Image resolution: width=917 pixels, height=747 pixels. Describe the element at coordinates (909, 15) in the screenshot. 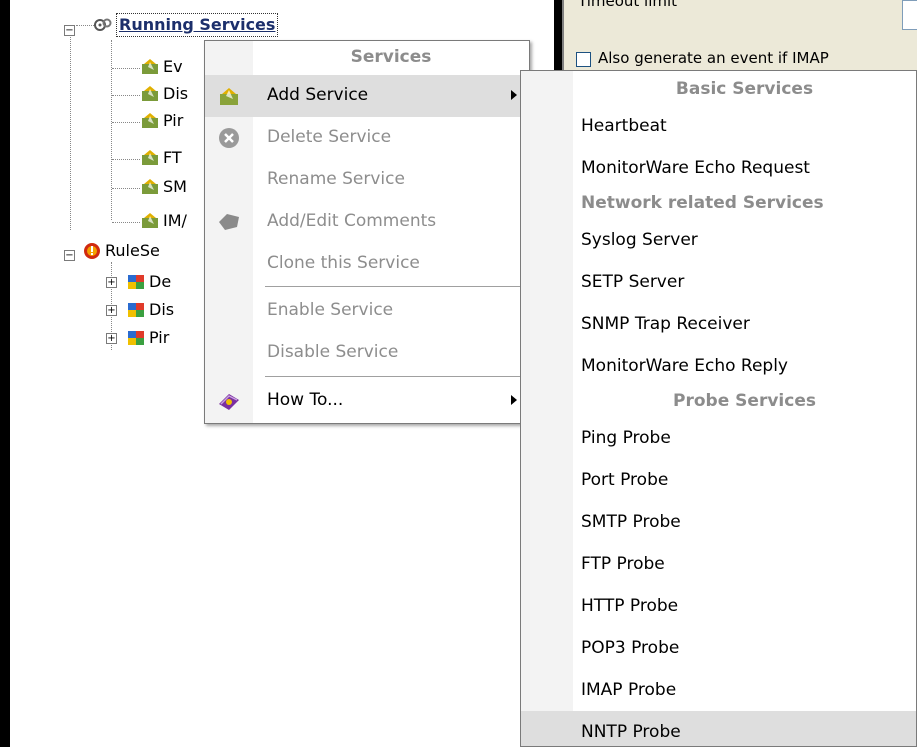

I see `timeout-input` at that location.